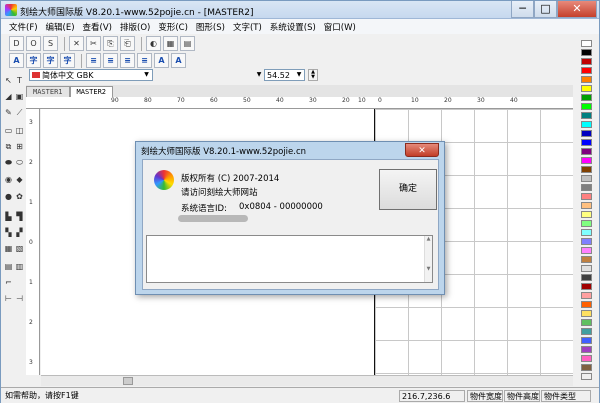  I want to click on textbox-scrollbar: ▲ ▼, so click(428, 259).